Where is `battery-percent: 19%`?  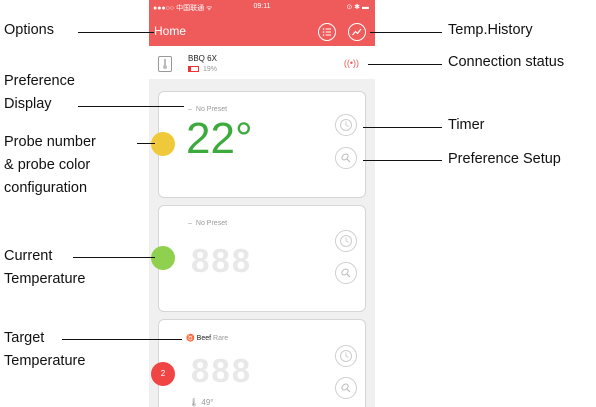 battery-percent: 19% is located at coordinates (210, 69).